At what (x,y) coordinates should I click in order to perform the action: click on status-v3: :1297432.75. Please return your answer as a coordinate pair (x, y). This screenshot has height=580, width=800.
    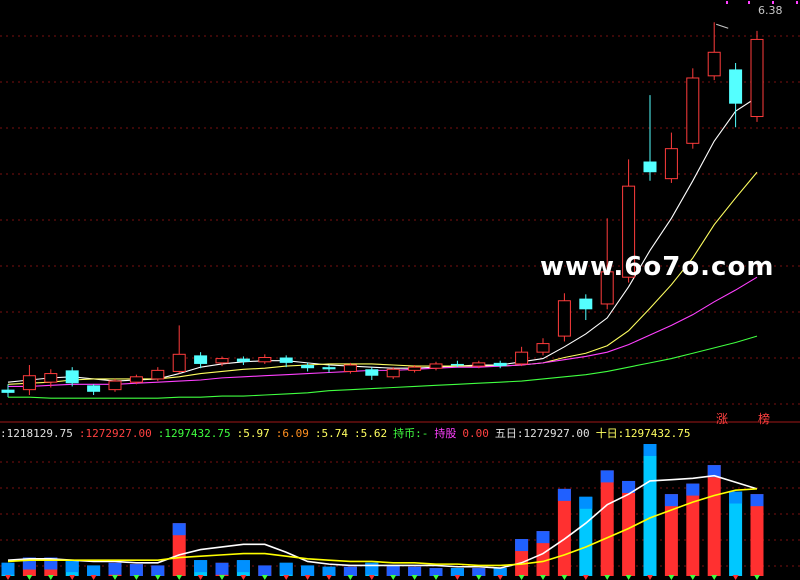
    Looking at the image, I should click on (194, 433).